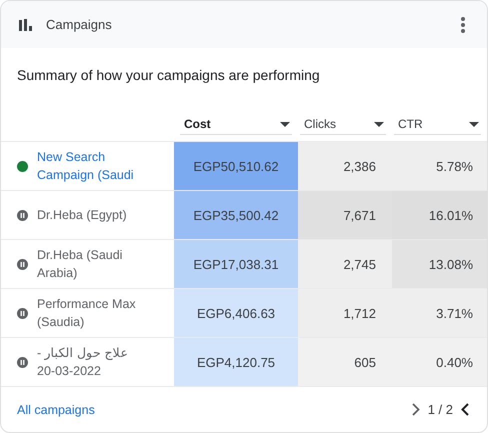 This screenshot has width=488, height=433. Describe the element at coordinates (82, 215) in the screenshot. I see `campaign-name: Dr.Heba (Egypt)` at that location.